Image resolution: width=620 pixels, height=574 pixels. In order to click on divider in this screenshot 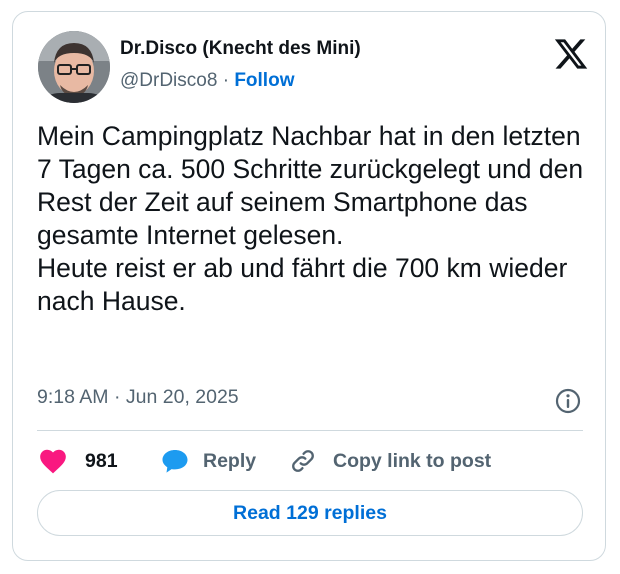, I will do `click(310, 430)`.